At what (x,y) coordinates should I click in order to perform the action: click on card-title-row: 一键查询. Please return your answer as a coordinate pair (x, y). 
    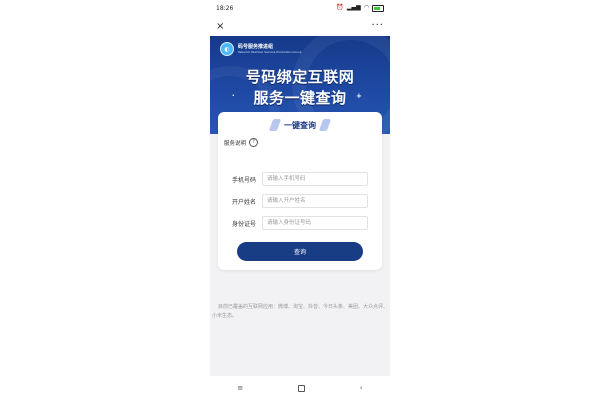
    Looking at the image, I should click on (300, 125).